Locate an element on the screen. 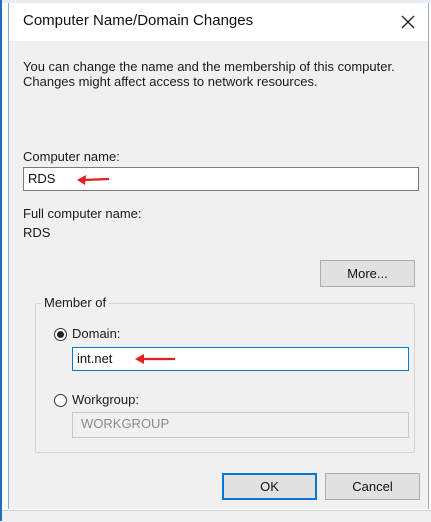 Image resolution: width=431 pixels, height=522 pixels. close-icon is located at coordinates (408, 22).